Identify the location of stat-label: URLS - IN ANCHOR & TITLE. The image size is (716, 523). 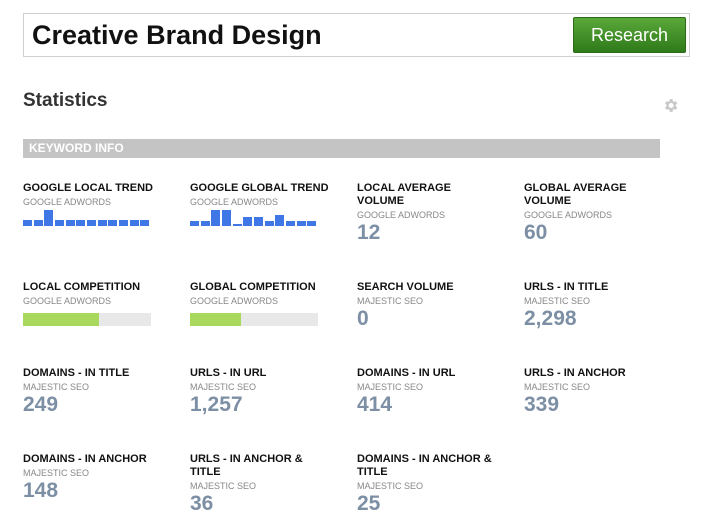
(246, 465).